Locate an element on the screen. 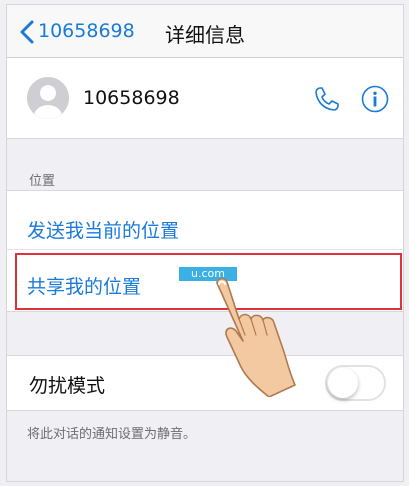 This screenshot has height=486, width=409. navigation-bar: 10658698 详细信息 is located at coordinates (205, 31).